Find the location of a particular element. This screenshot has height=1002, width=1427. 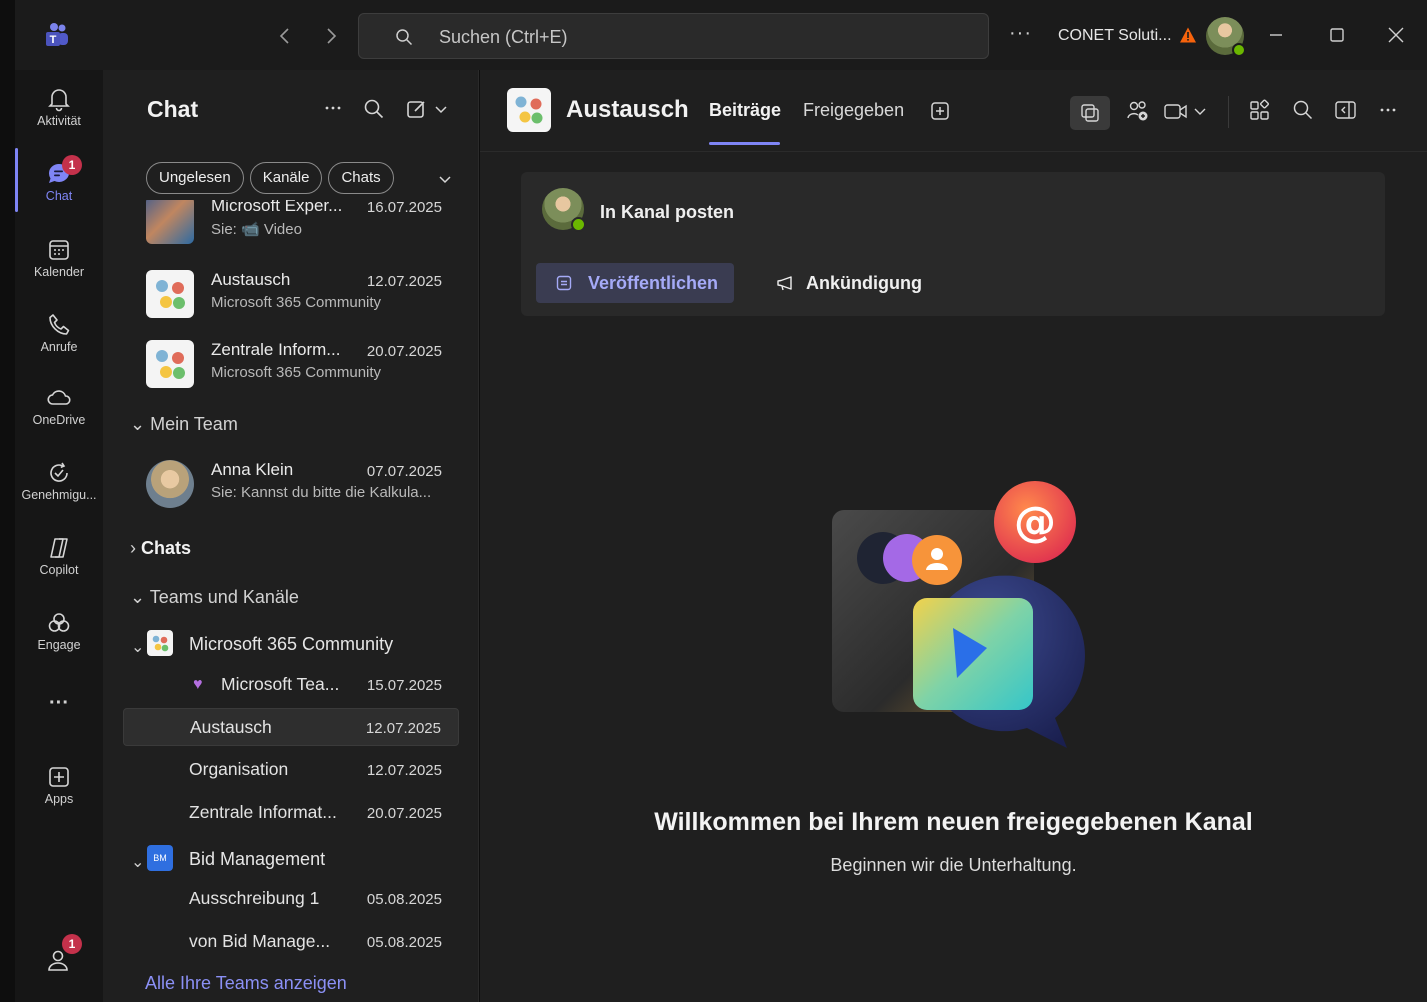

forward-arrow-icon is located at coordinates (331, 36).